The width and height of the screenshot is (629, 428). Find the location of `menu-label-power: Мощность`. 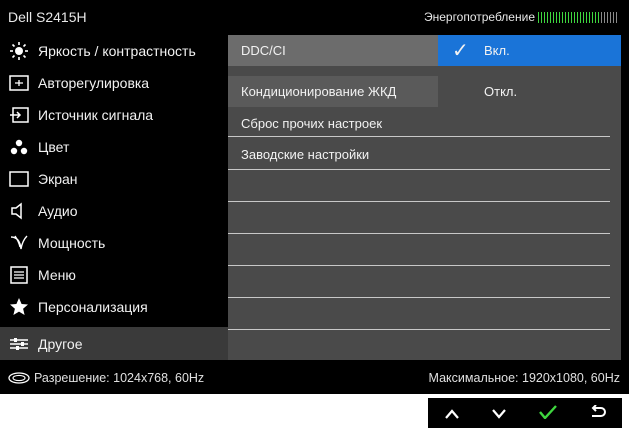

menu-label-power: Мощность is located at coordinates (72, 243).